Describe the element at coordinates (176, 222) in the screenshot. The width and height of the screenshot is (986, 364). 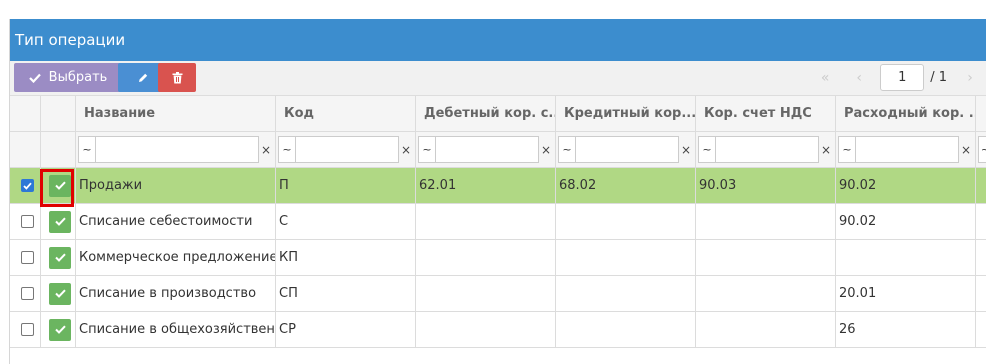
I see `cell-name: Списание себестоимости` at that location.